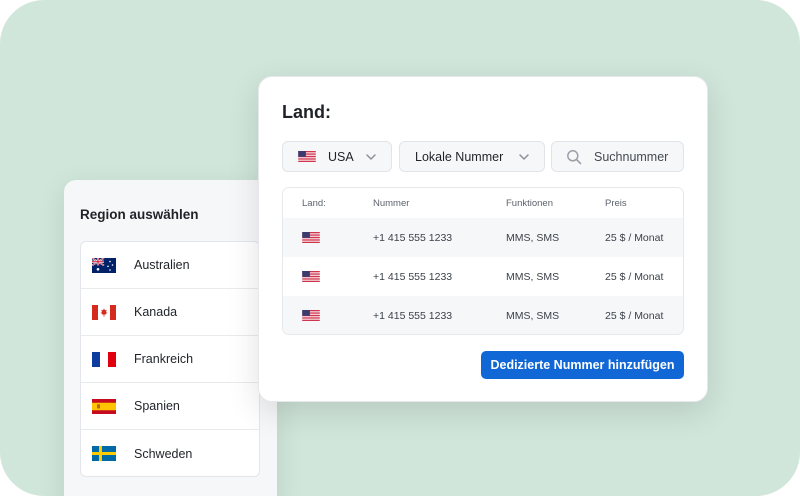 Image resolution: width=800 pixels, height=496 pixels. I want to click on region-item-sweden: Schweden, so click(170, 453).